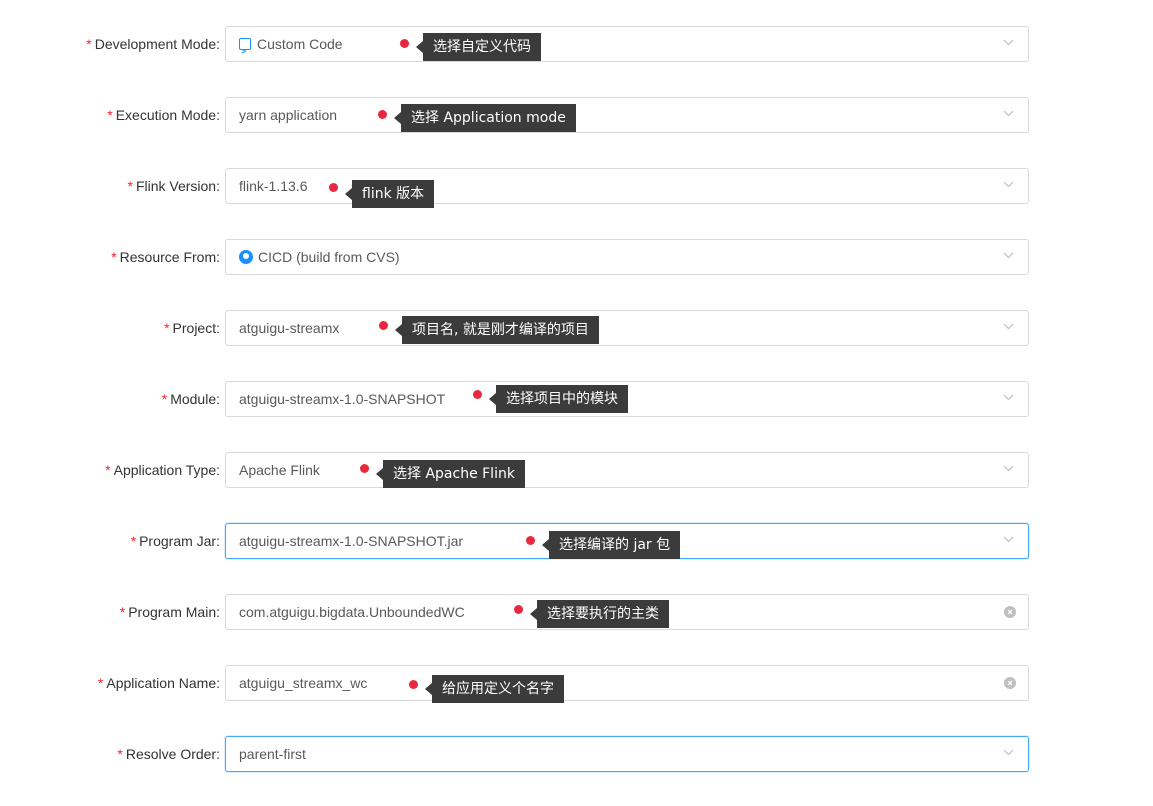  What do you see at coordinates (169, 612) in the screenshot?
I see `field-label: * Program Main:` at bounding box center [169, 612].